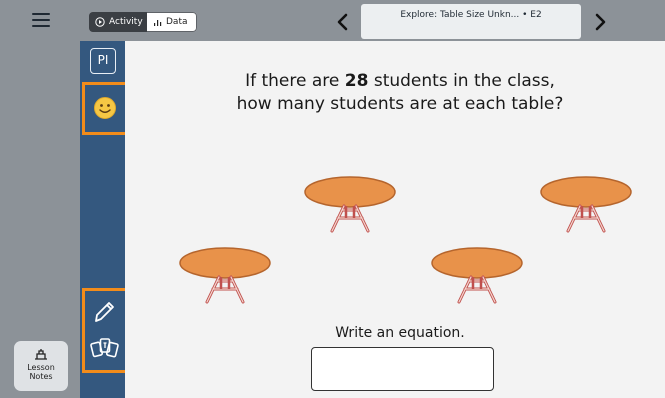 The width and height of the screenshot is (665, 398). I want to click on cards-icon, so click(105, 349).